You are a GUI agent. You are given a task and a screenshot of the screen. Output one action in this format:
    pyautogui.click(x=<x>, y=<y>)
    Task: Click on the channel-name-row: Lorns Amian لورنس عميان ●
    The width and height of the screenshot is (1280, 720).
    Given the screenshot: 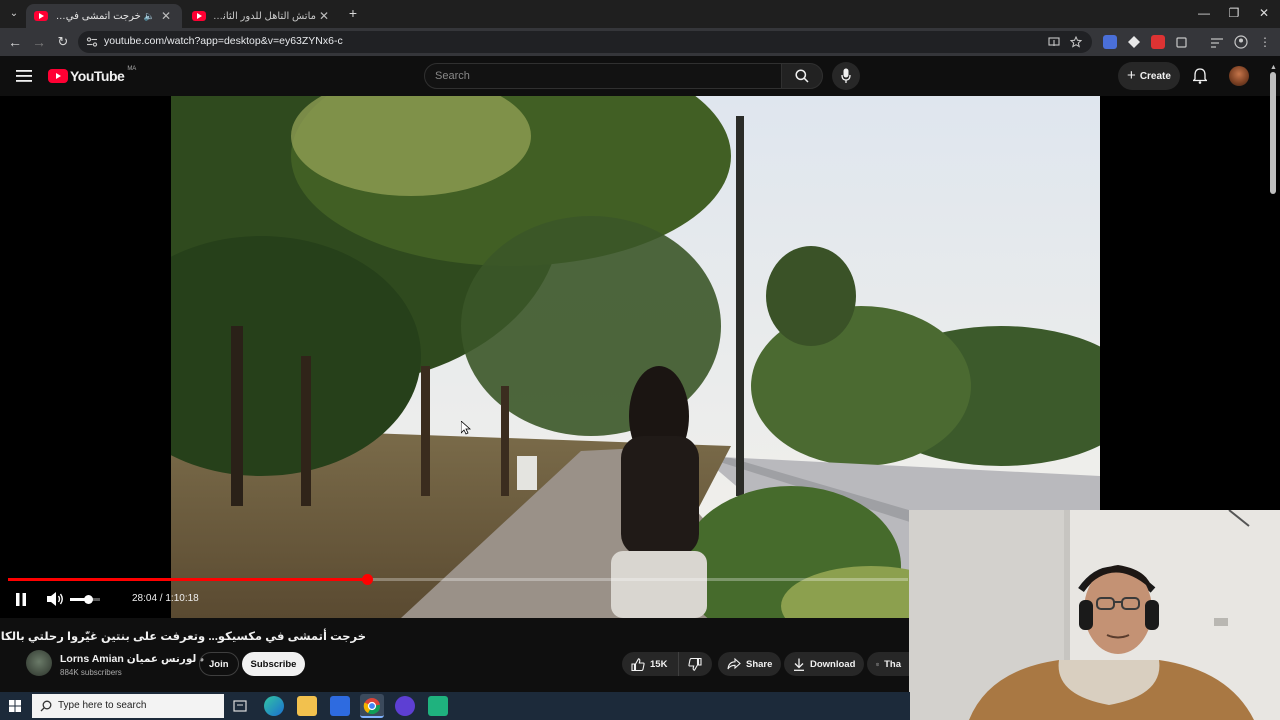 What is the action you would take?
    pyautogui.click(x=132, y=659)
    